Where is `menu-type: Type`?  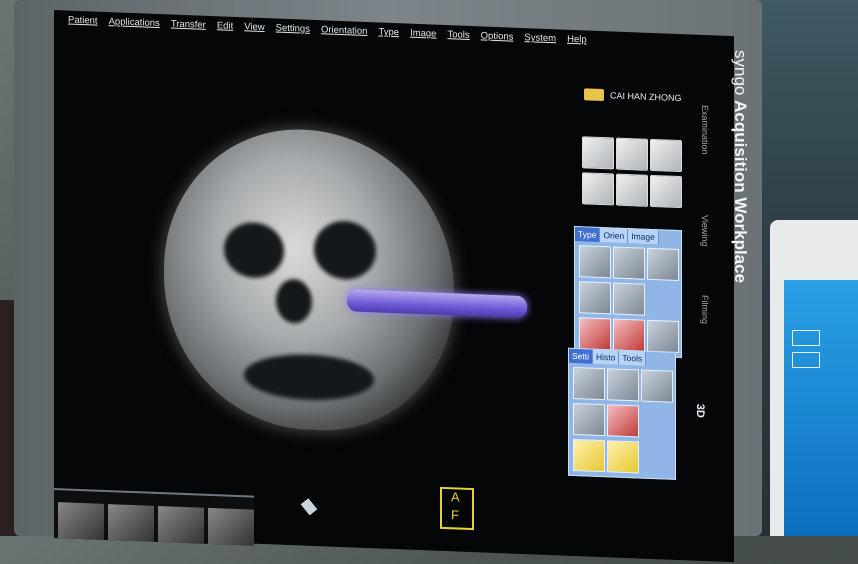
menu-type: Type is located at coordinates (388, 32).